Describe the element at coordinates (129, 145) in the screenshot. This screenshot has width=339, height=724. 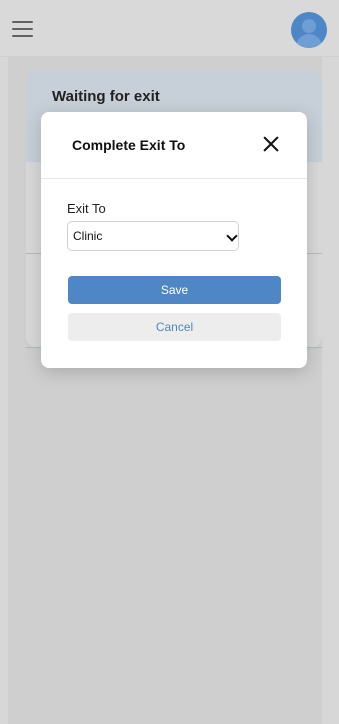
I see `modal-title: Complete Exit To` at that location.